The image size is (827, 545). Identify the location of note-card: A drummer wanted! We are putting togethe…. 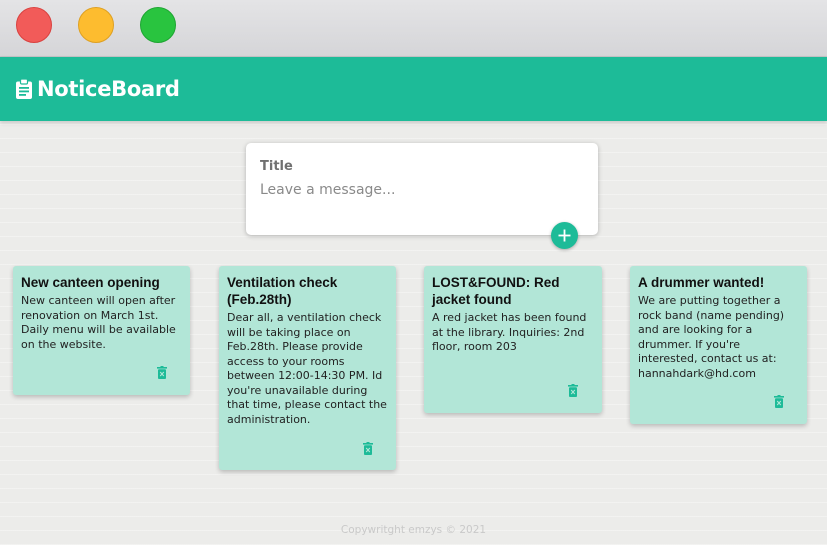
(718, 345).